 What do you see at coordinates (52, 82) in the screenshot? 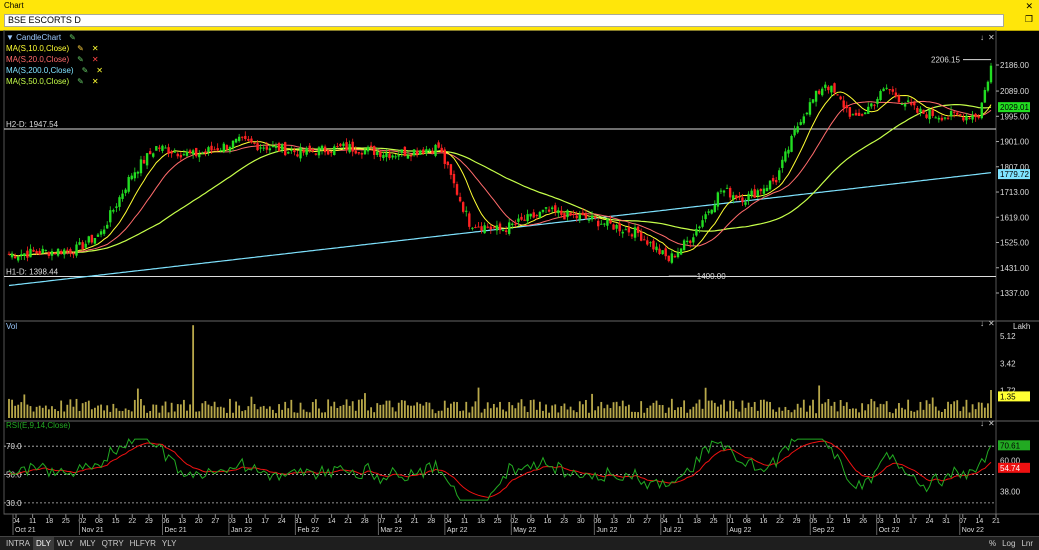
I see `indicator-item: MA(S,50.0,Close) ✎ ✕` at bounding box center [52, 82].